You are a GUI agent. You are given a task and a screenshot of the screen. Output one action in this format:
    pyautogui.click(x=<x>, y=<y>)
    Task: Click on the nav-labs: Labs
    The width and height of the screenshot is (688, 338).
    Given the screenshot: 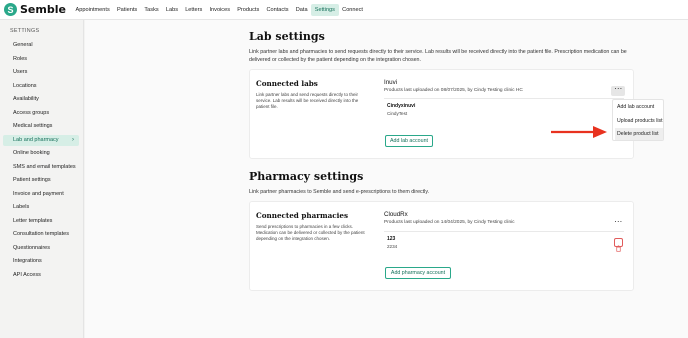 What is the action you would take?
    pyautogui.click(x=171, y=10)
    